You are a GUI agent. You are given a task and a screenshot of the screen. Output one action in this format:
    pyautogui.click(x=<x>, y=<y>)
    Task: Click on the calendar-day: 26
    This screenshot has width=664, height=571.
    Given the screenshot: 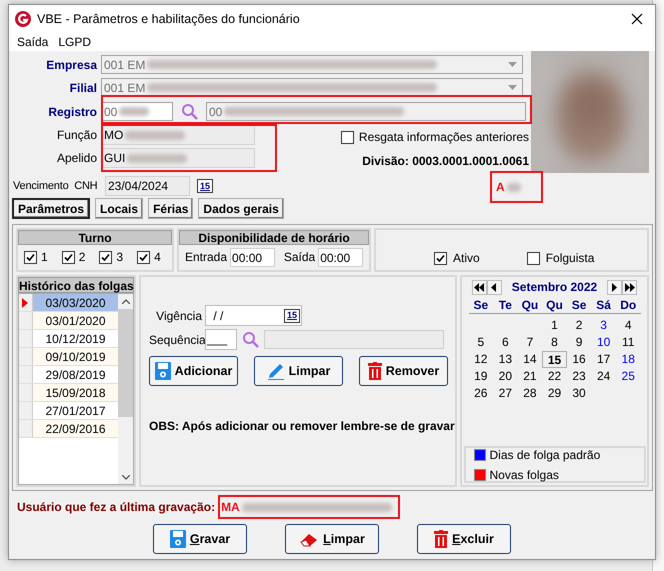 What is the action you would take?
    pyautogui.click(x=481, y=393)
    